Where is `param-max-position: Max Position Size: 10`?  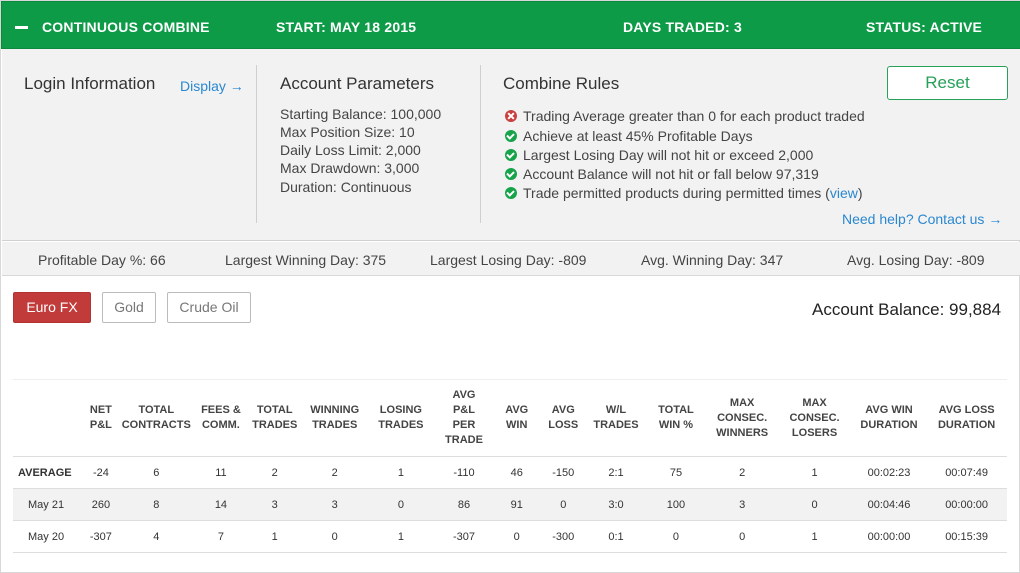 param-max-position: Max Position Size: 10 is located at coordinates (347, 132).